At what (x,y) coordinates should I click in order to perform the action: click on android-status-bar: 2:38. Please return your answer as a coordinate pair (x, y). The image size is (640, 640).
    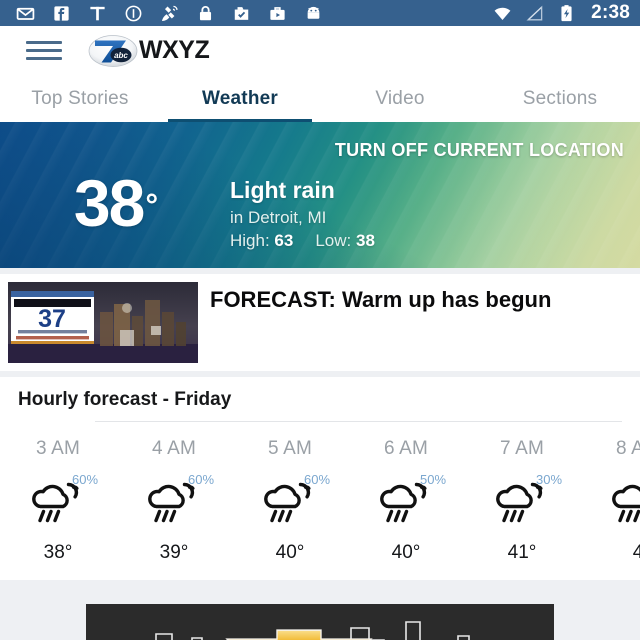
    Looking at the image, I should click on (320, 13).